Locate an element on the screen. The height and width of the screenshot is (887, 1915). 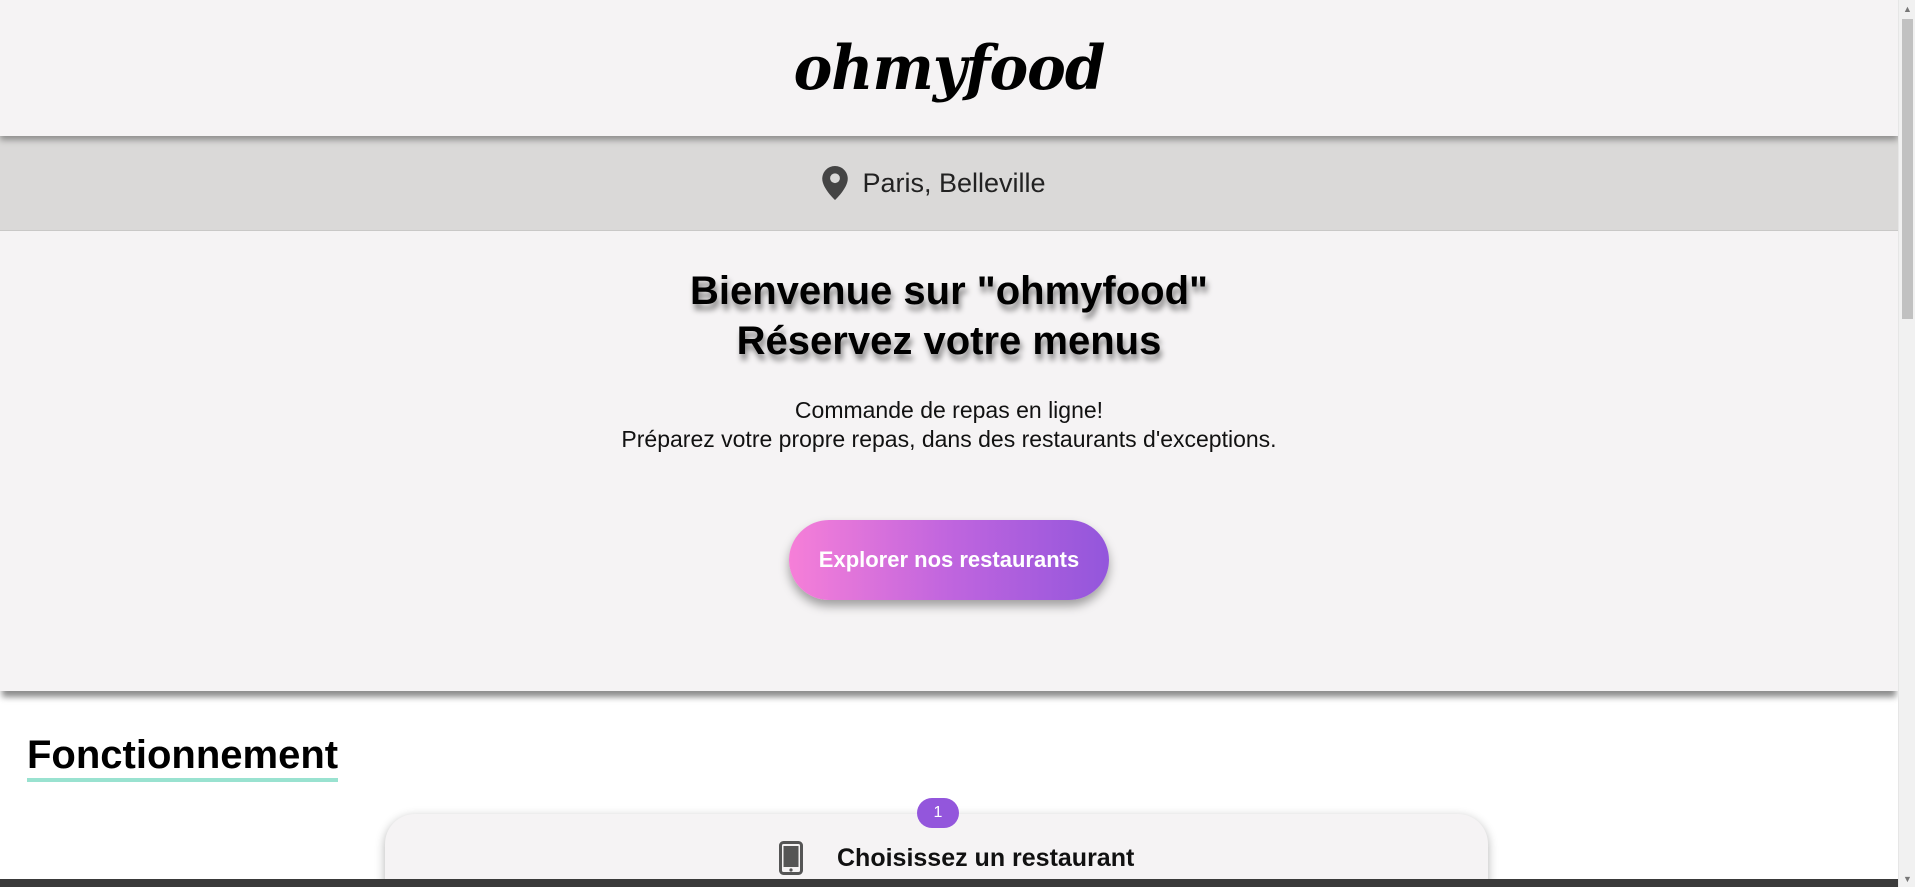
step-number-badge: 1 is located at coordinates (938, 813).